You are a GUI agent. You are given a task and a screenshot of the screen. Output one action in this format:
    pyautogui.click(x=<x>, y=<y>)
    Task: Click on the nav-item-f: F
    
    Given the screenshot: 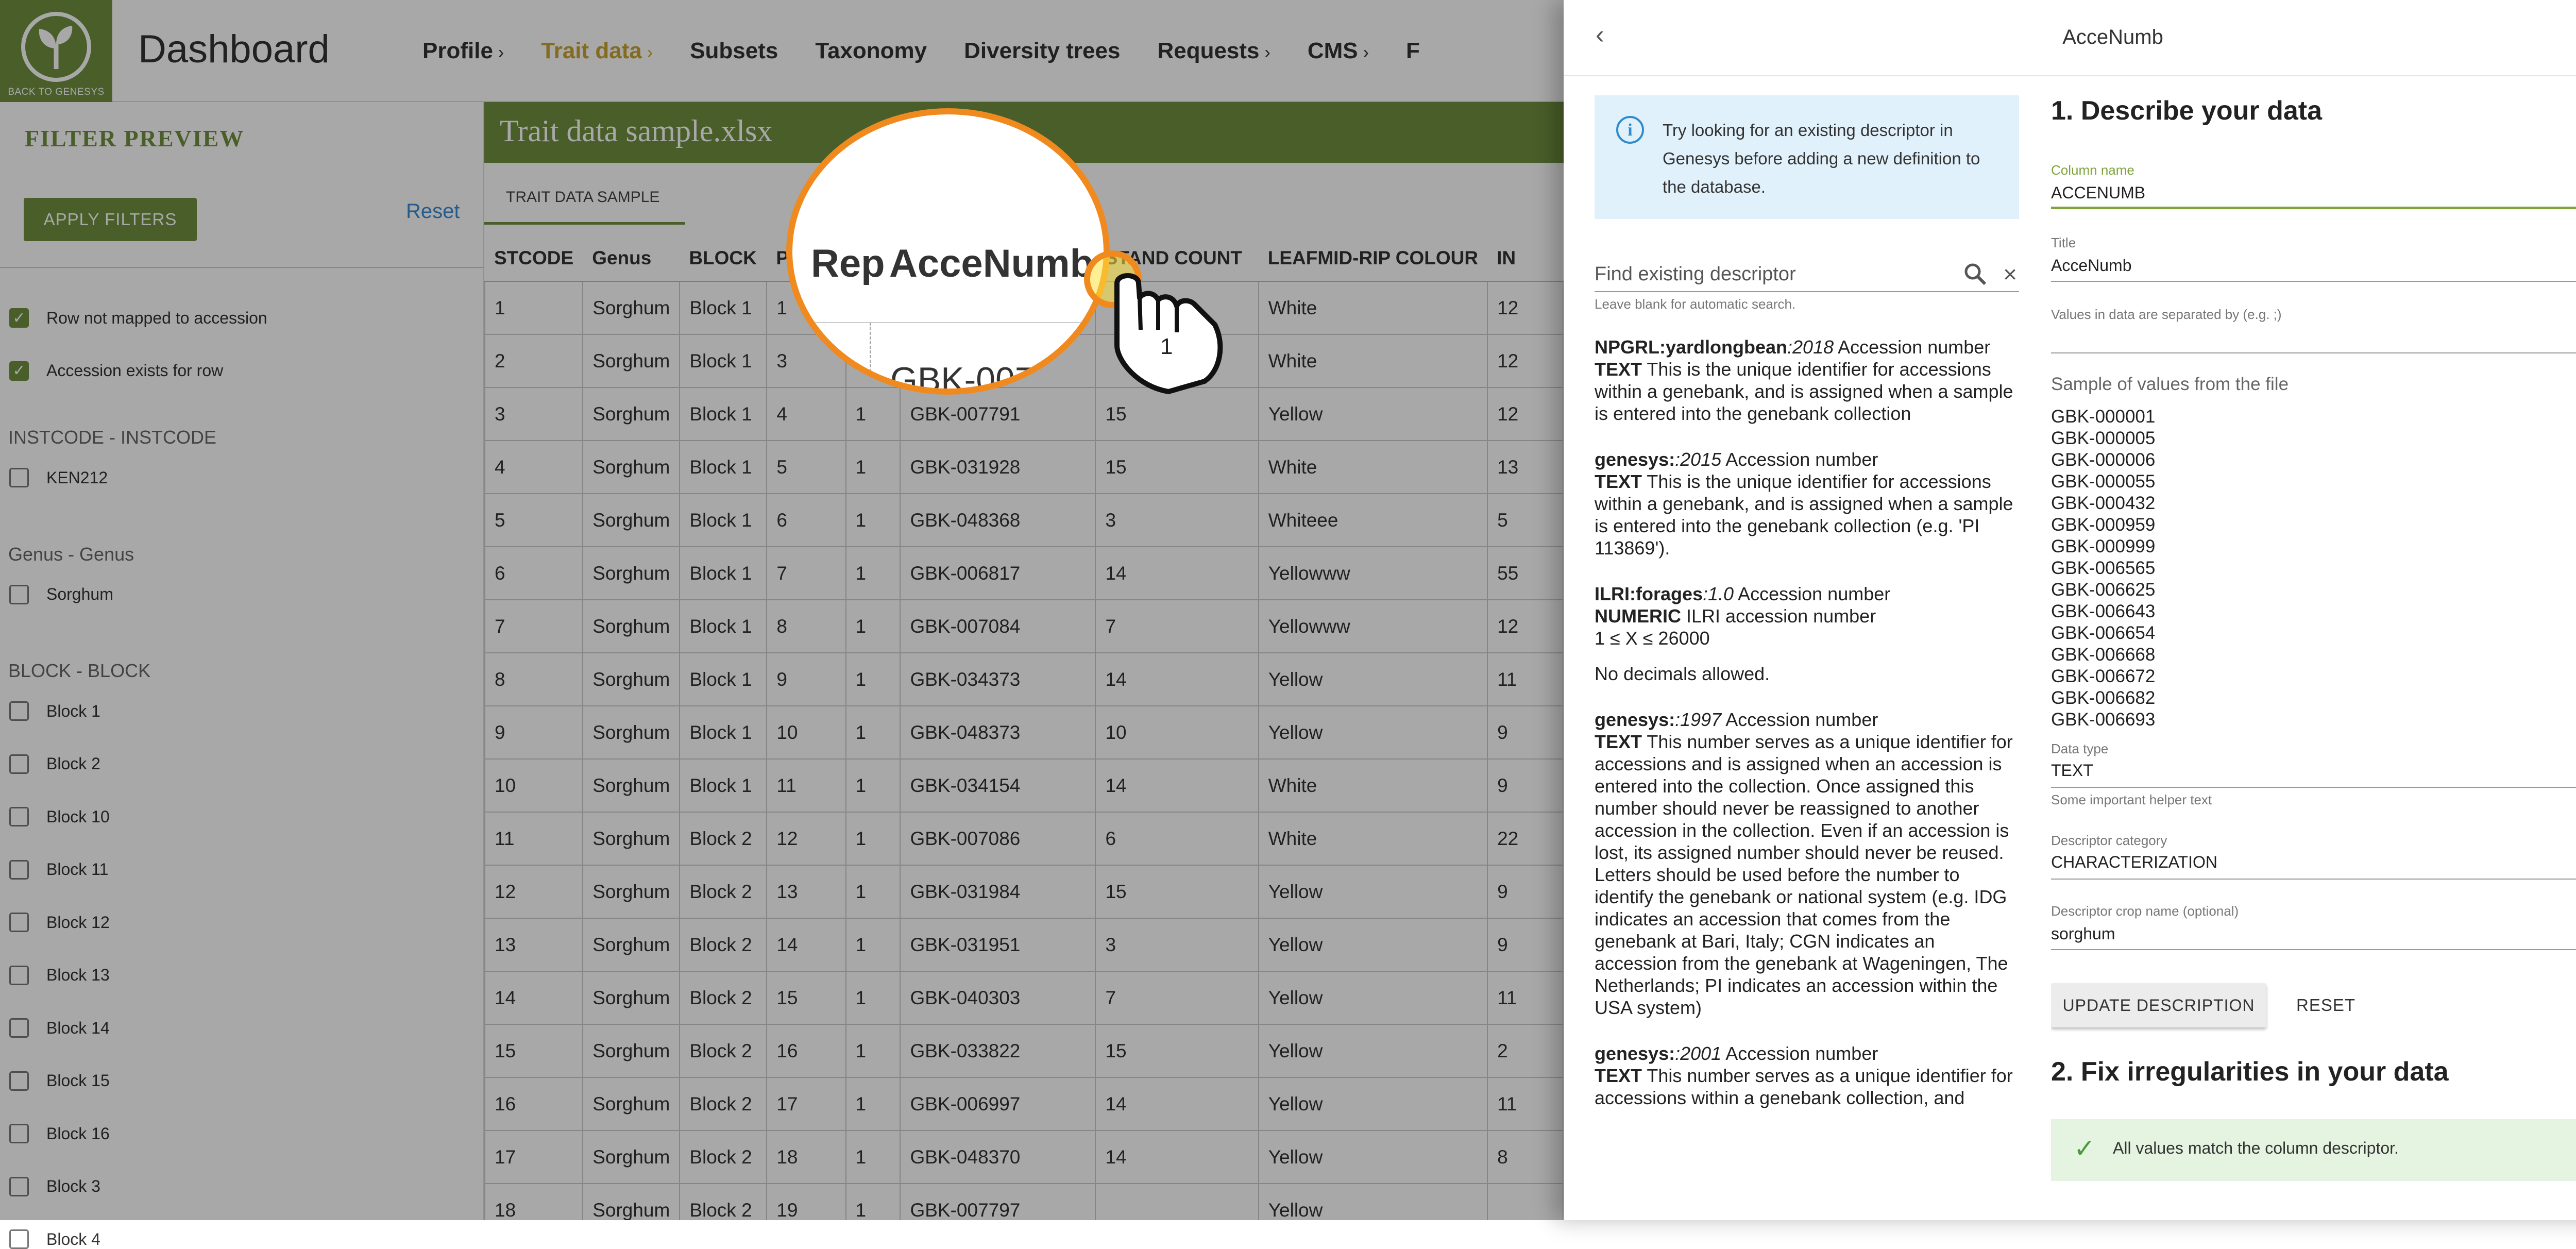 What is the action you would take?
    pyautogui.click(x=1413, y=51)
    